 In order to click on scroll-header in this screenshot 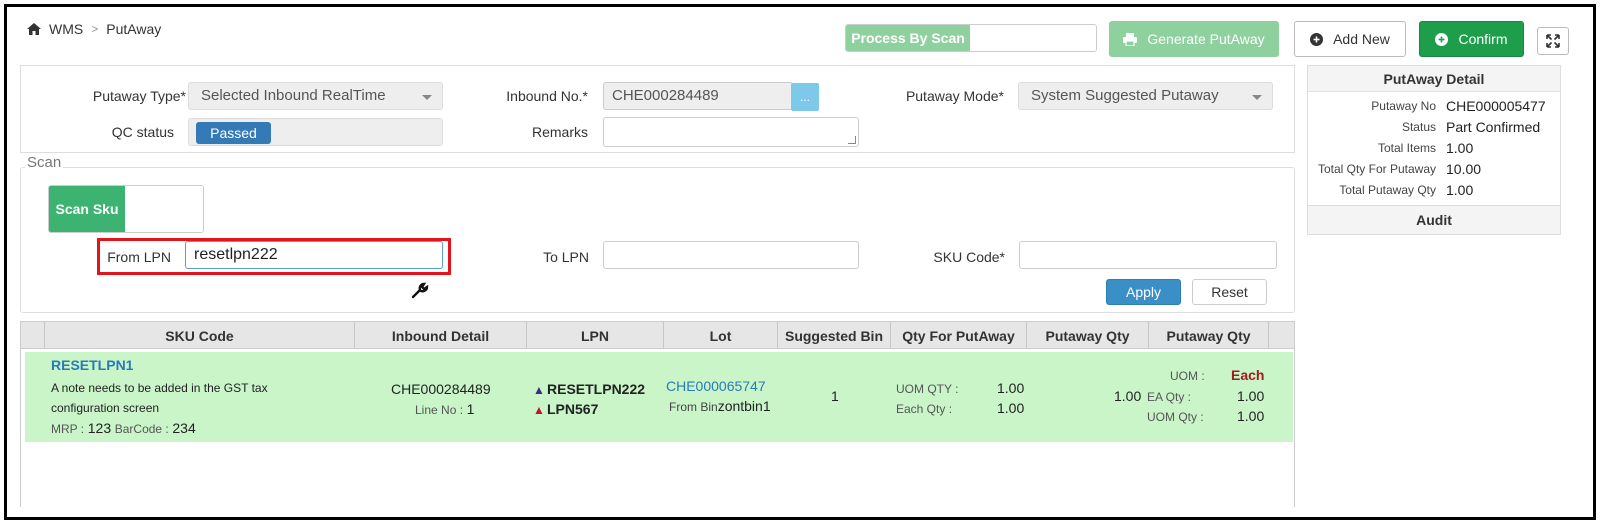, I will do `click(1281, 335)`.